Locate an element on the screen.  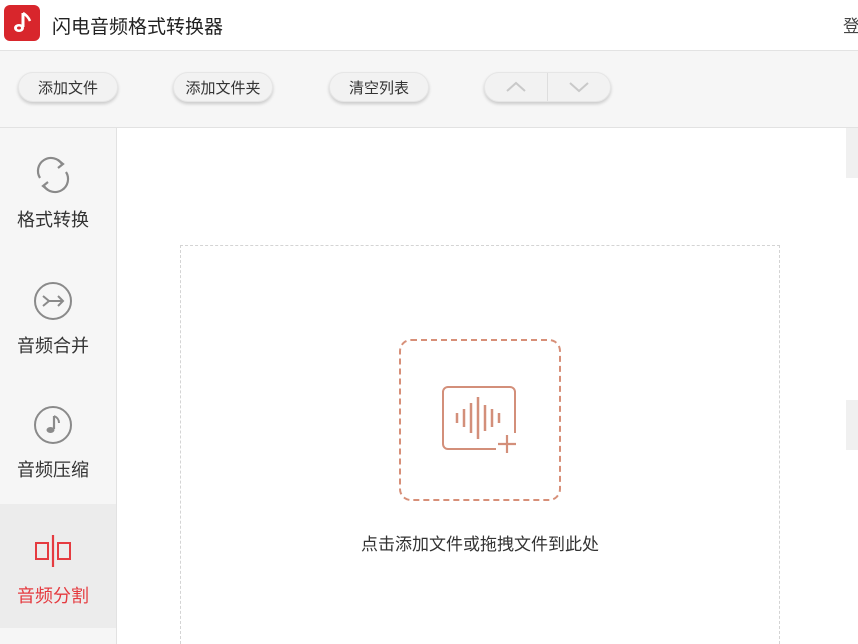
toolbar: 添加文件 添加文件夹 清空列表 is located at coordinates (429, 89).